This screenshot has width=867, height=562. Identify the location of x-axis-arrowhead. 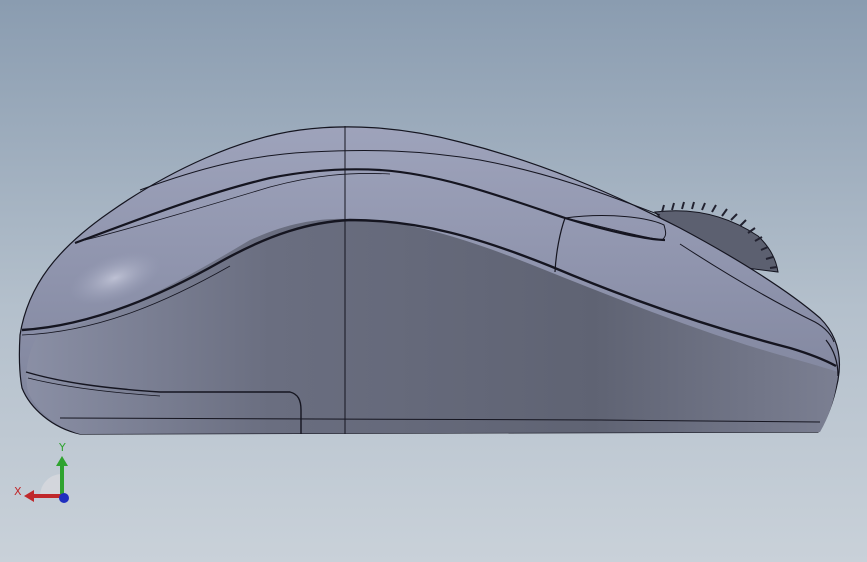
(29, 496).